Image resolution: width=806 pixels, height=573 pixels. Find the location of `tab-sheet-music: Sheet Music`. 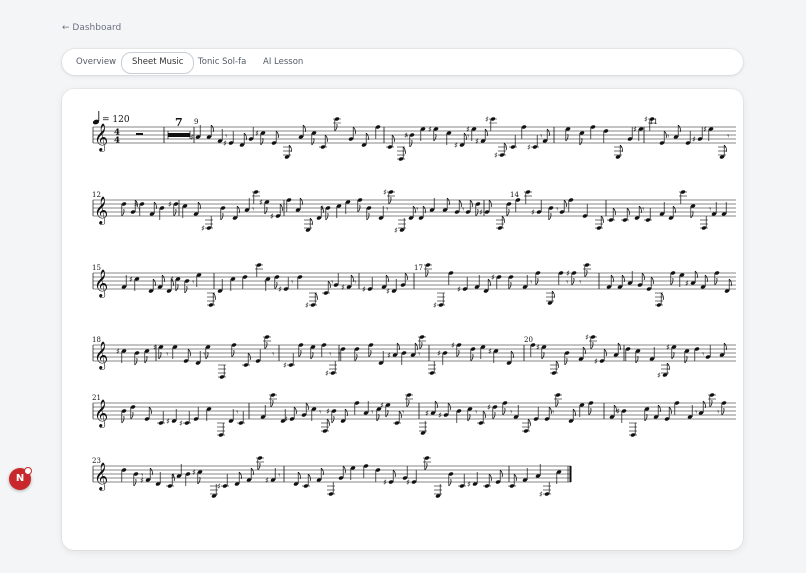

tab-sheet-music: Sheet Music is located at coordinates (158, 63).